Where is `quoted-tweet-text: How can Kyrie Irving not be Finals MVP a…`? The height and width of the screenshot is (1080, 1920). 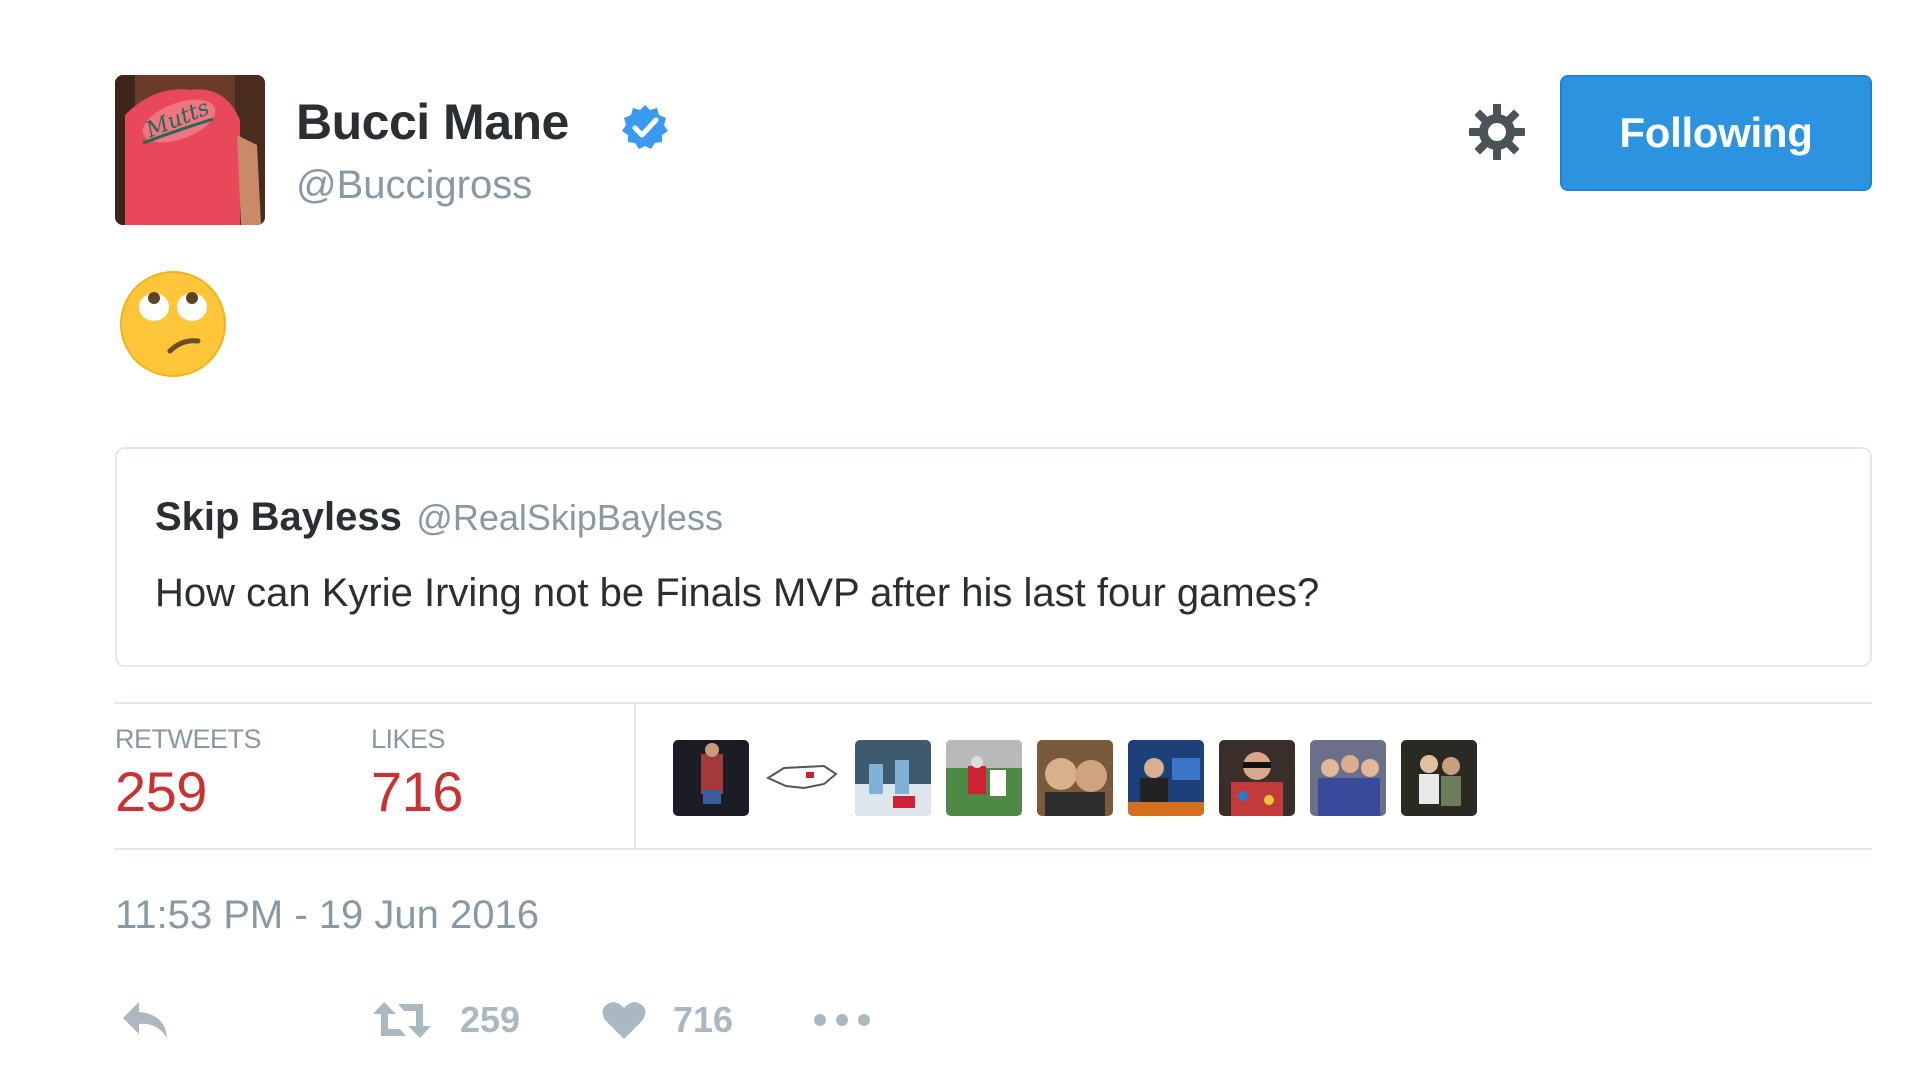 quoted-tweet-text: How can Kyrie Irving not be Finals MVP a… is located at coordinates (737, 593).